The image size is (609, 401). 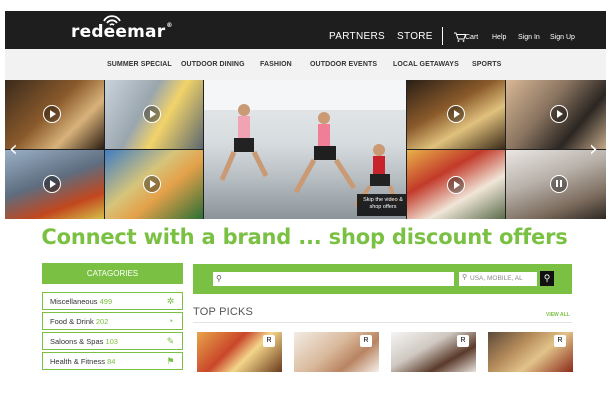 I want to click on gallery-tile-fashion, so click(x=54, y=184).